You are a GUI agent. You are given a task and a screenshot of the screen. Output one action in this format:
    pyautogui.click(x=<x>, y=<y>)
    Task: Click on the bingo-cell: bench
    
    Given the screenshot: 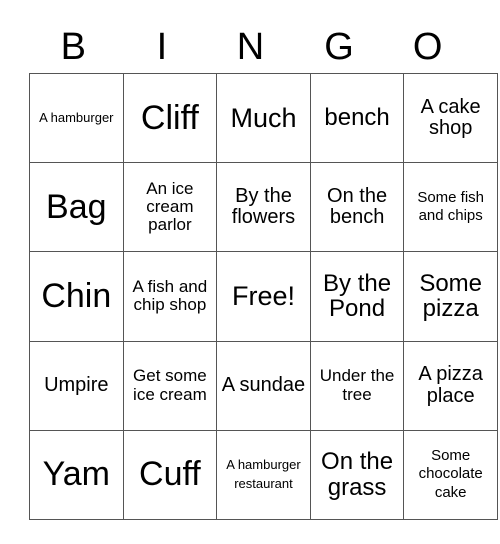 What is the action you would take?
    pyautogui.click(x=357, y=118)
    